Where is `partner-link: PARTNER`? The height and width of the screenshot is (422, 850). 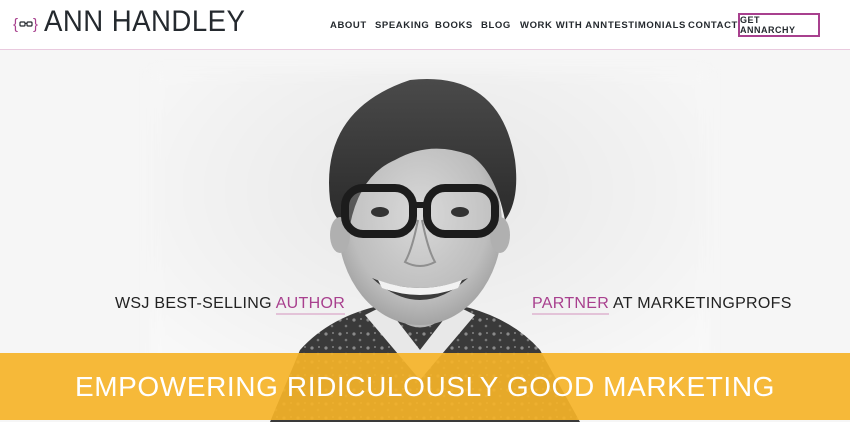
partner-link: PARTNER is located at coordinates (571, 305).